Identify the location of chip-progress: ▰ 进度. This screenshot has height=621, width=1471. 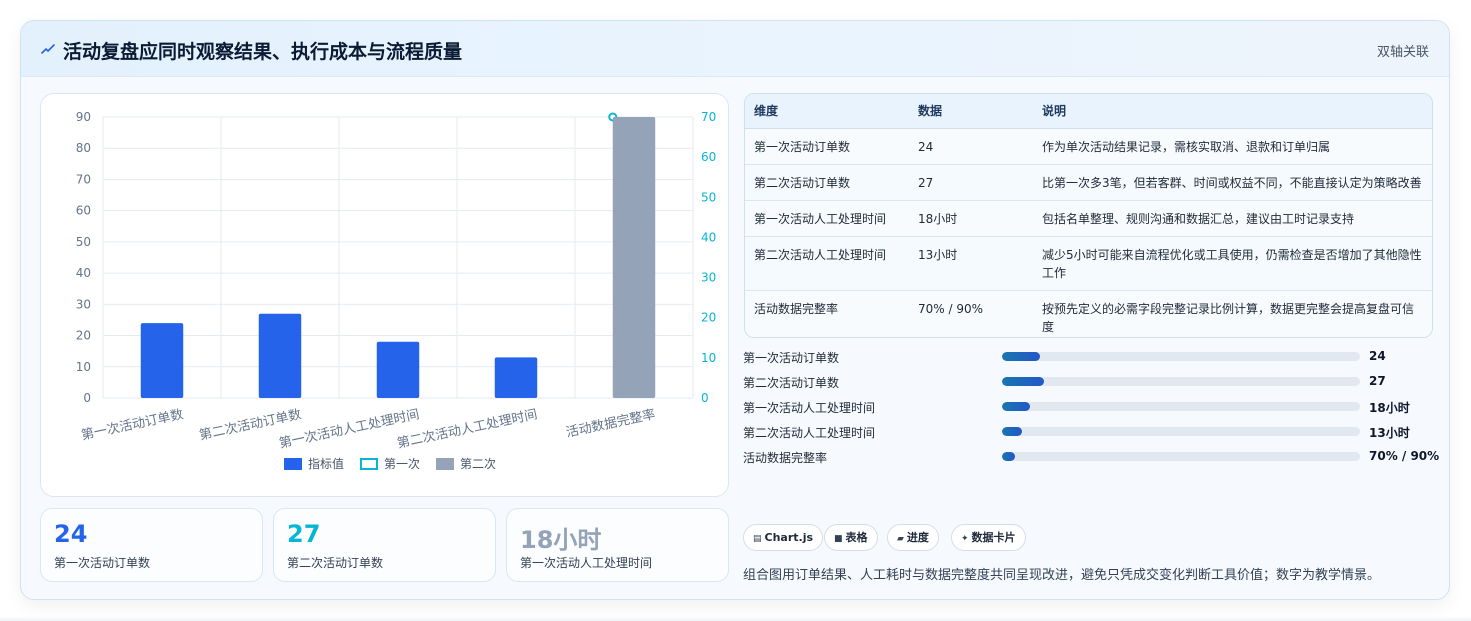
(913, 537).